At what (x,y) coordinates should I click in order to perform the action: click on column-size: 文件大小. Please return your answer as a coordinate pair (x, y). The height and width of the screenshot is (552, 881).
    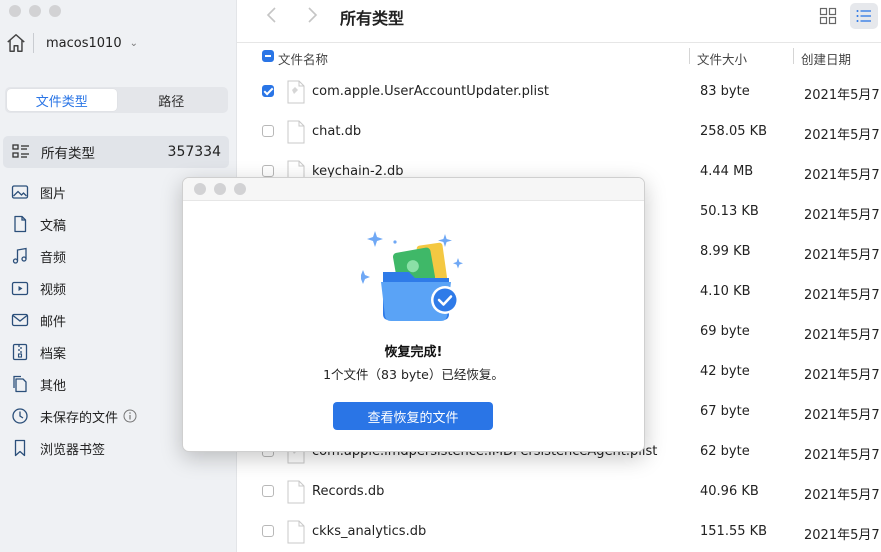
    Looking at the image, I should click on (722, 58).